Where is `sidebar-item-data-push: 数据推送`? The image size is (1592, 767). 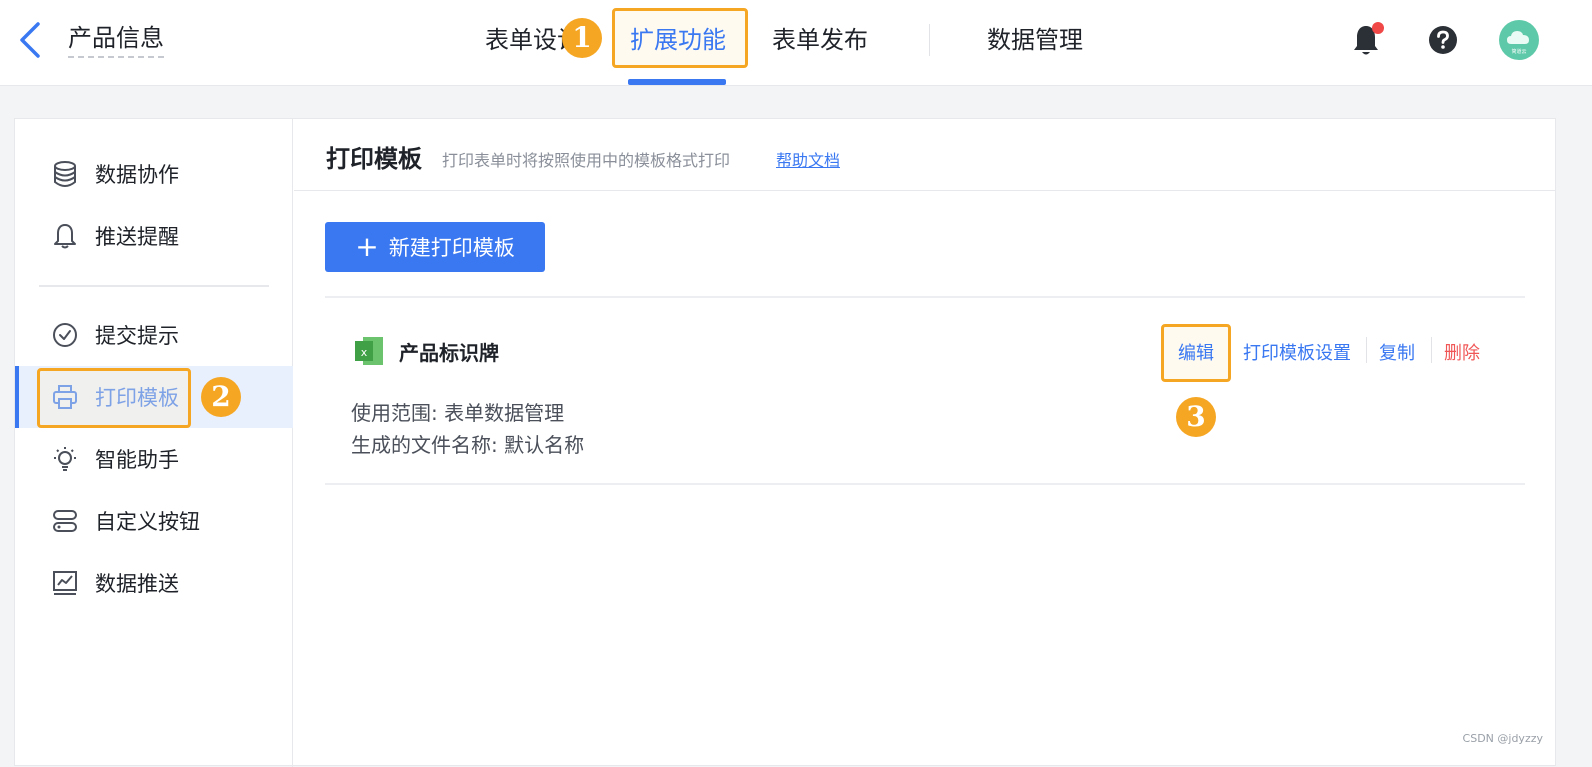
sidebar-item-data-push: 数据推送 is located at coordinates (154, 583).